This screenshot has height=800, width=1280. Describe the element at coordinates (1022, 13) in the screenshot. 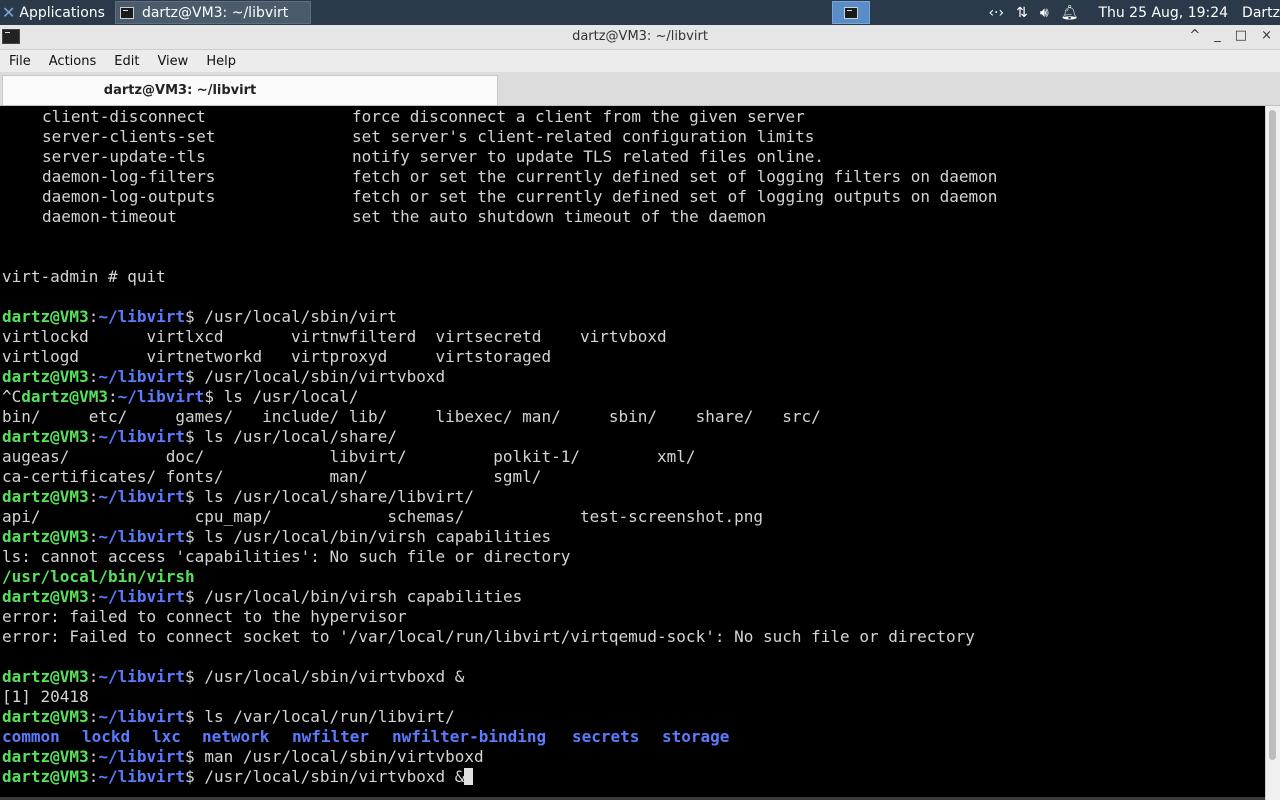

I see `transfer-icon: ⇅` at that location.